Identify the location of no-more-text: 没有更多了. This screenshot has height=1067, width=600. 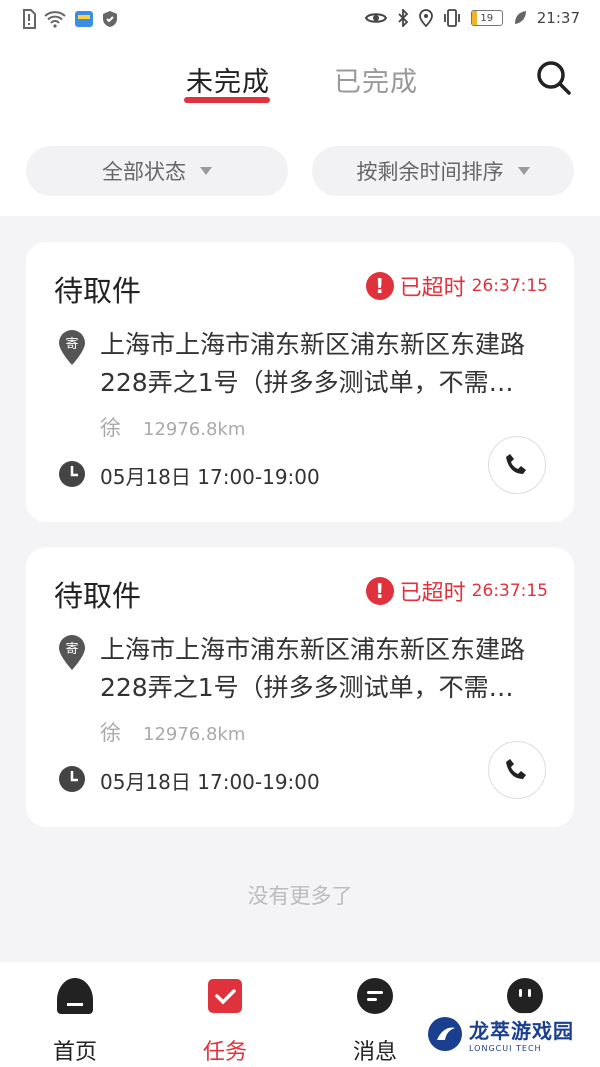
(300, 896).